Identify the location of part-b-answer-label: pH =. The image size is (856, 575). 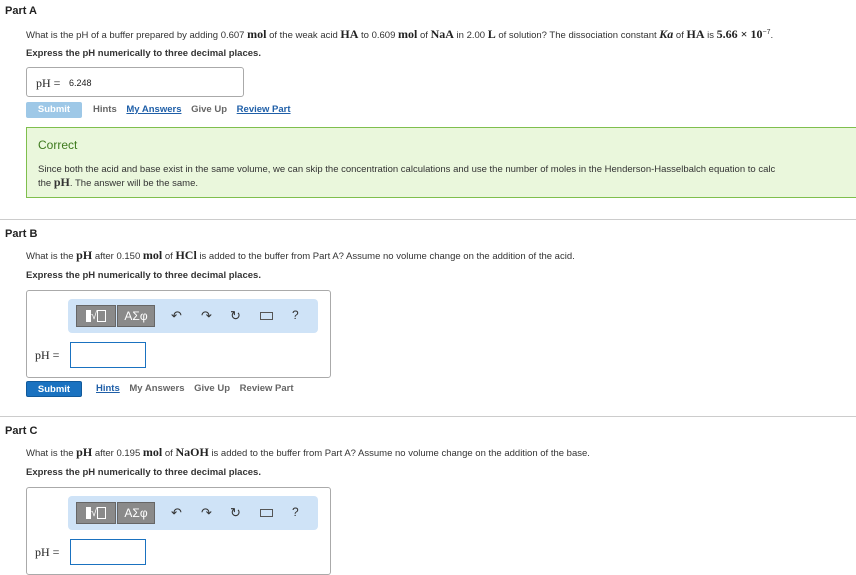
(47, 355).